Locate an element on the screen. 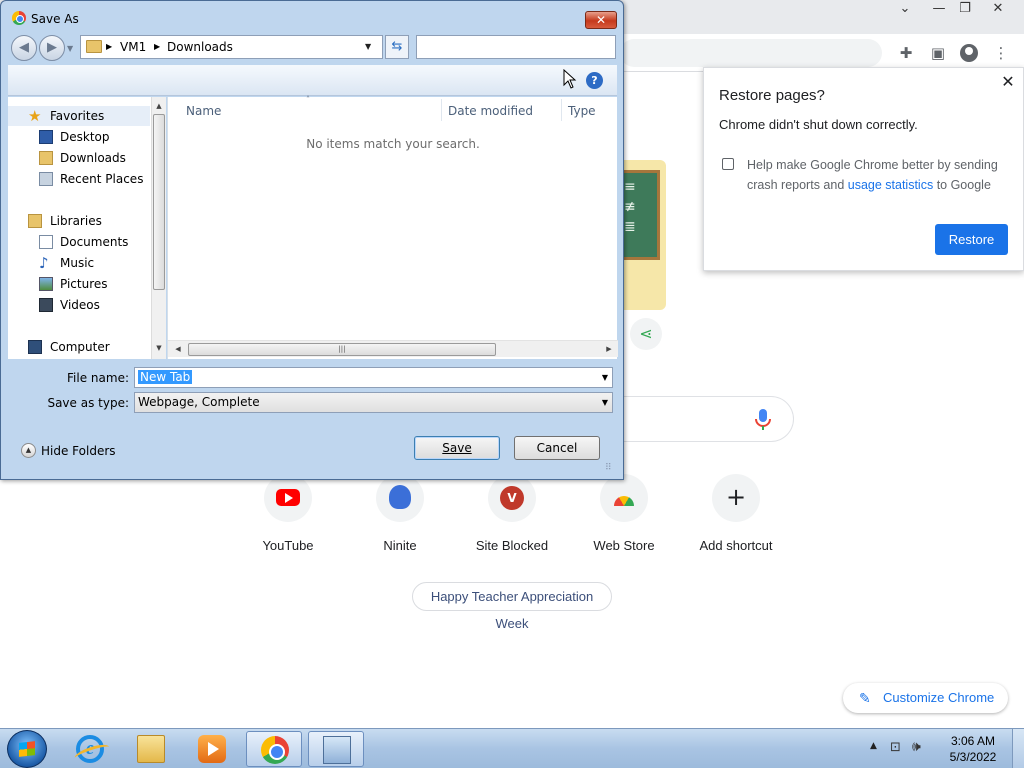  nav-item-music: ♪ Music is located at coordinates (79, 263).